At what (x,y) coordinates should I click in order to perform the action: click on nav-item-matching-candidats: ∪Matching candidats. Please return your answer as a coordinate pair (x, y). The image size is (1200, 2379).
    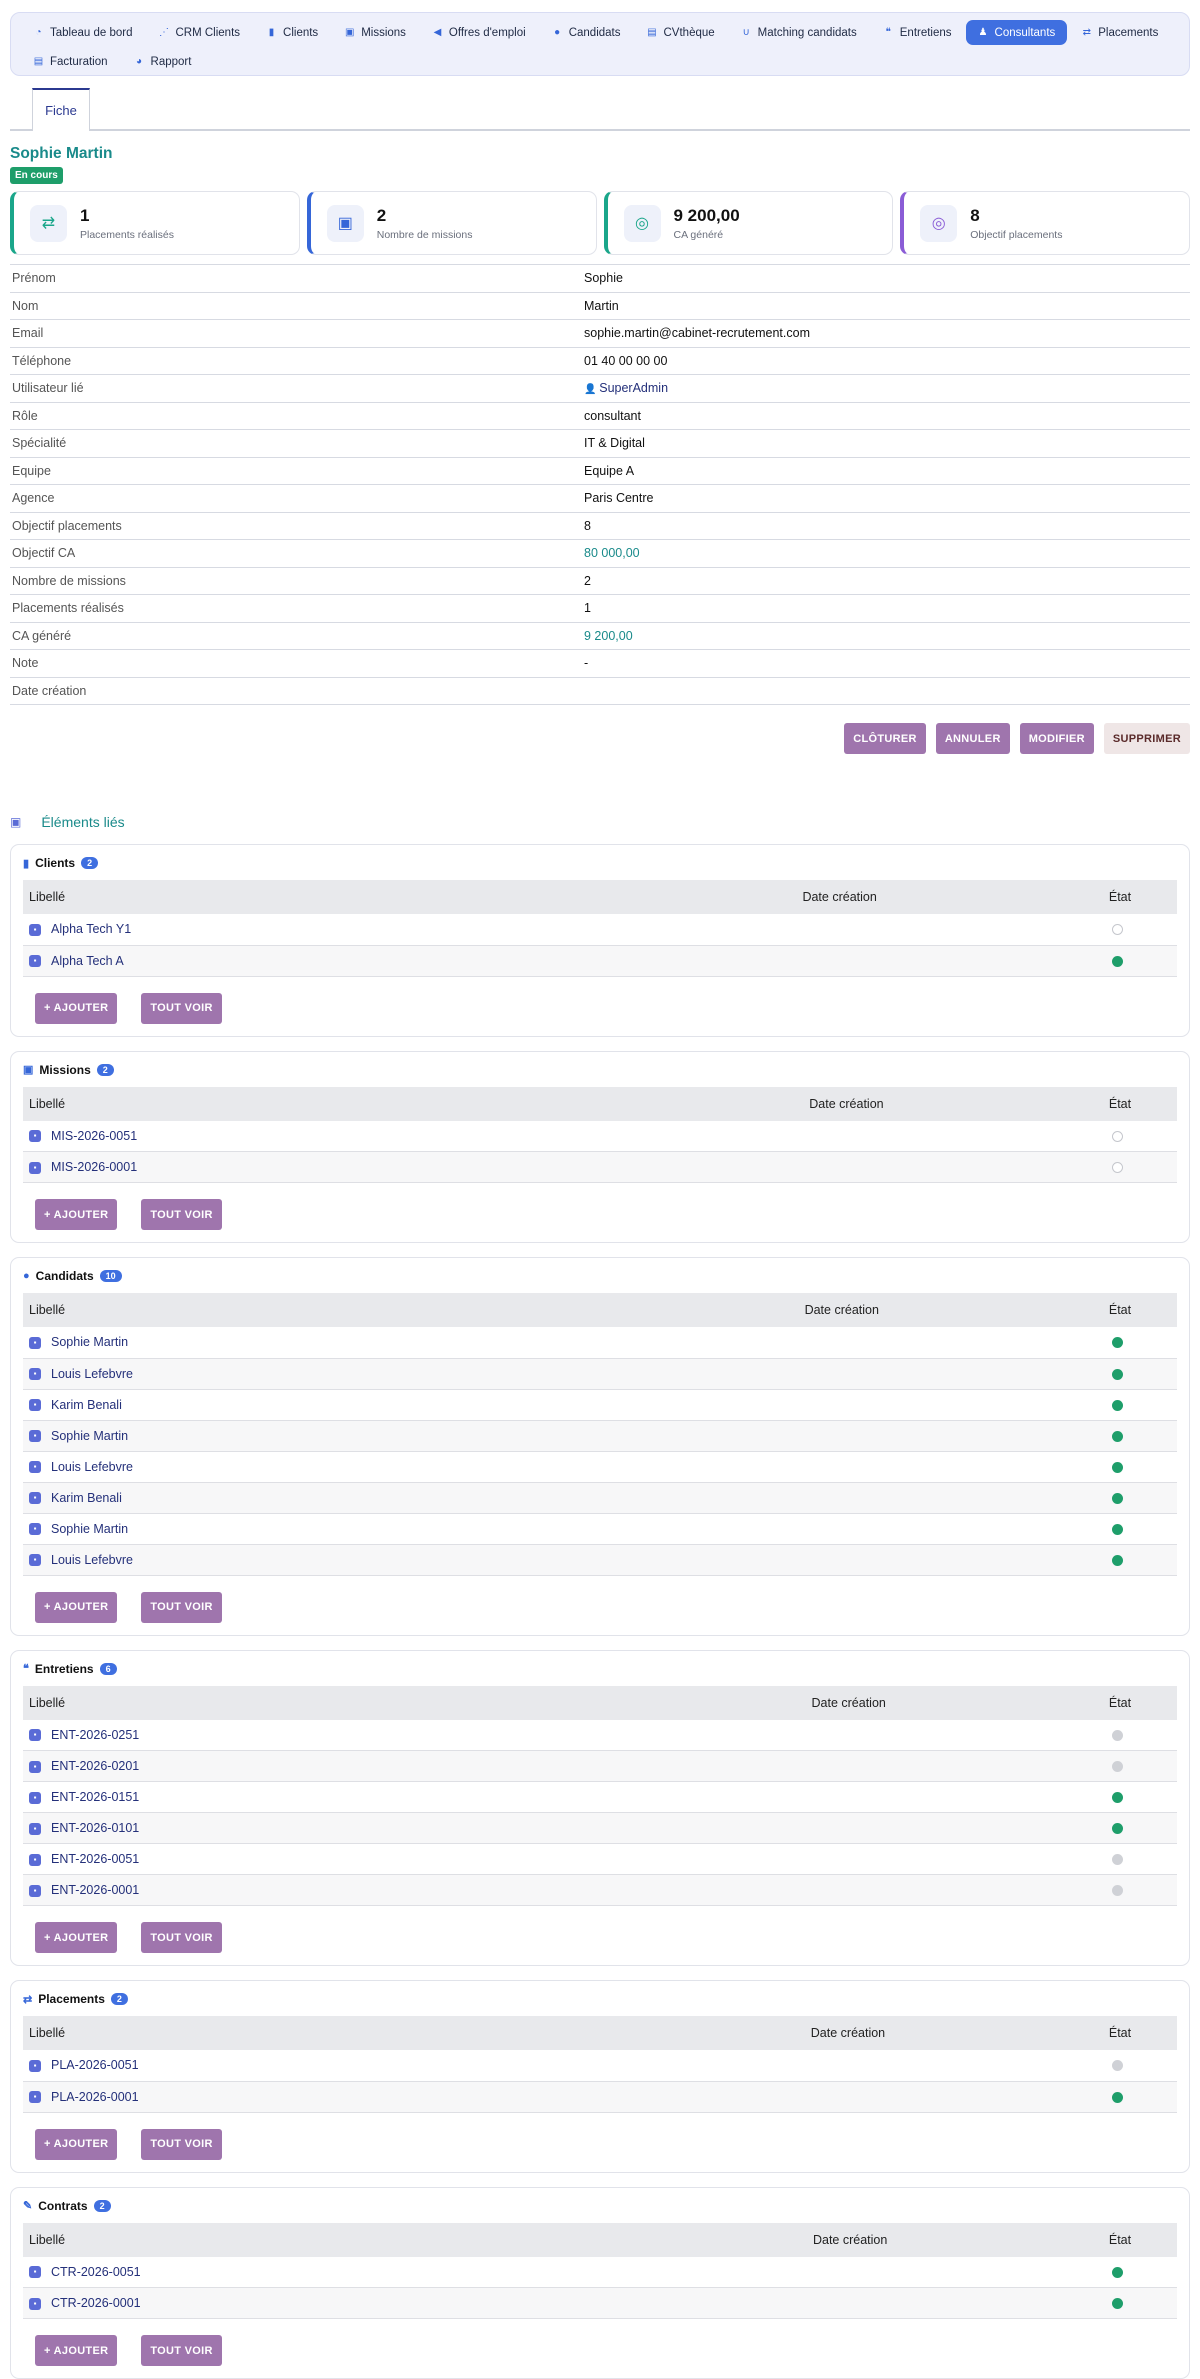
    Looking at the image, I should click on (799, 32).